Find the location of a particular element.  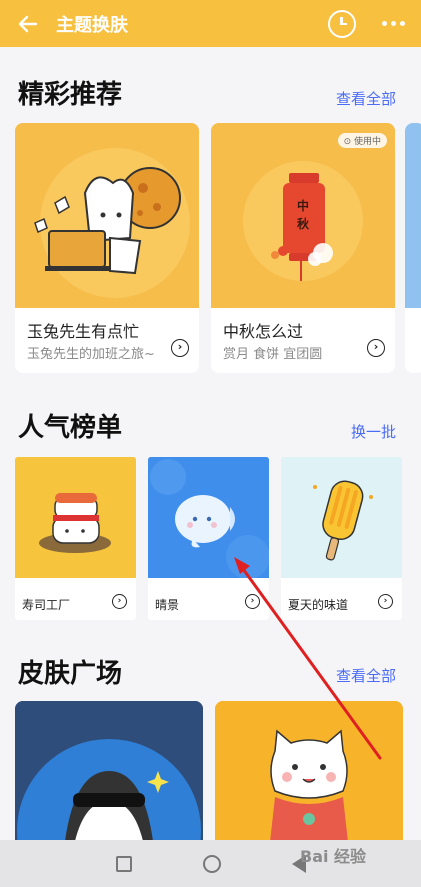

recent-apps-icon is located at coordinates (123, 863).